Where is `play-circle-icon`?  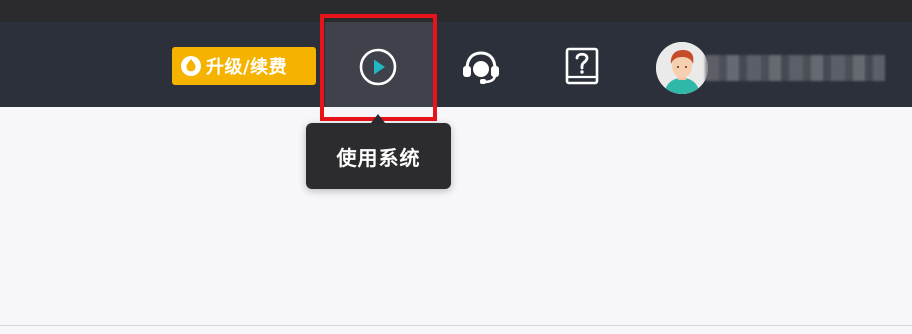
play-circle-icon is located at coordinates (378, 67).